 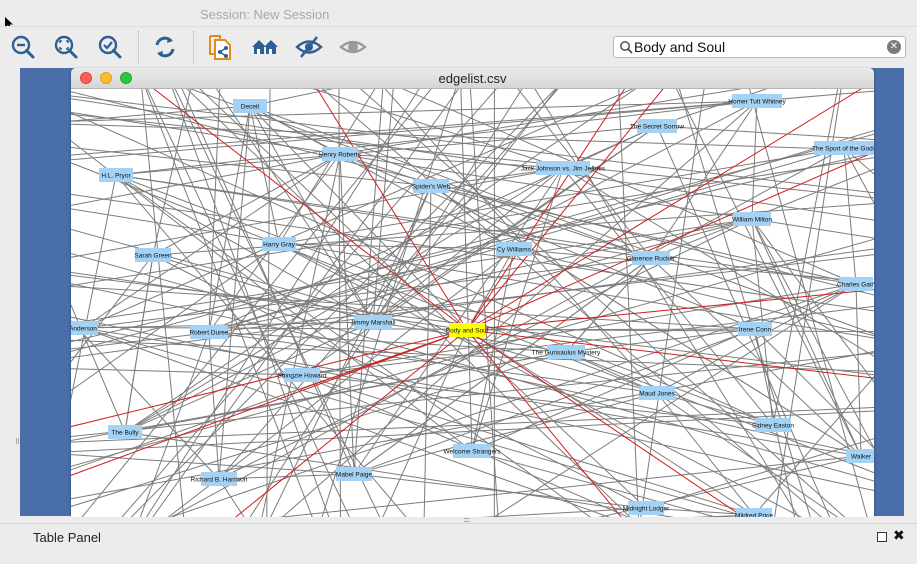 I want to click on node-label: Jack Johnson vs. Jim Jeffries, so click(x=563, y=169).